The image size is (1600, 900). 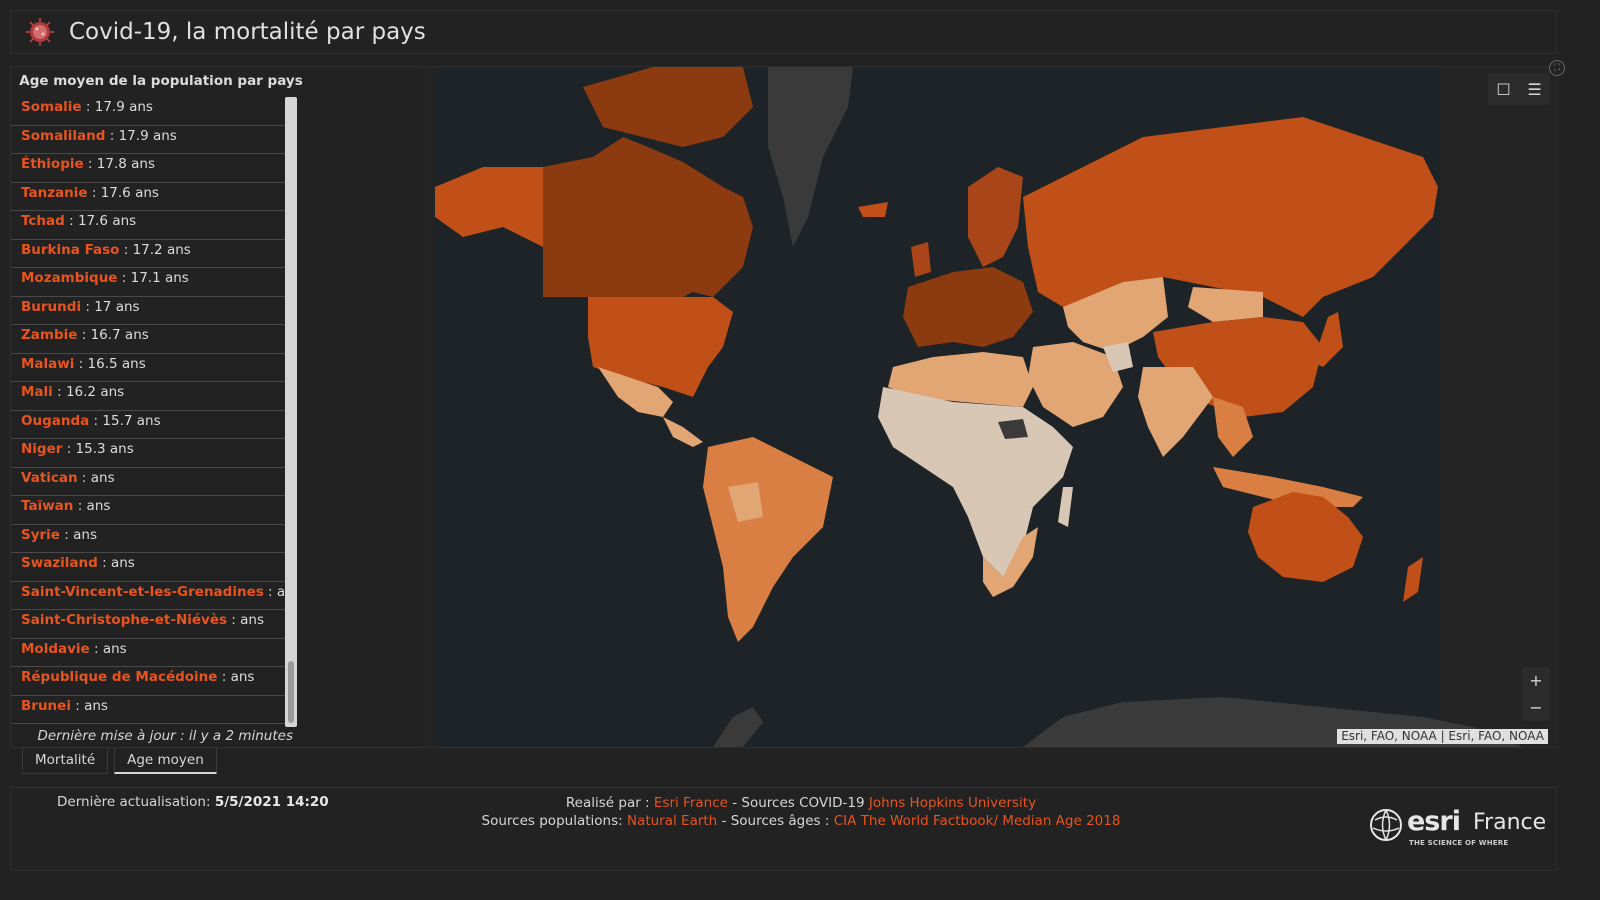 I want to click on esri-tagline: THE SCIENCE OF WHERE, so click(x=1459, y=843).